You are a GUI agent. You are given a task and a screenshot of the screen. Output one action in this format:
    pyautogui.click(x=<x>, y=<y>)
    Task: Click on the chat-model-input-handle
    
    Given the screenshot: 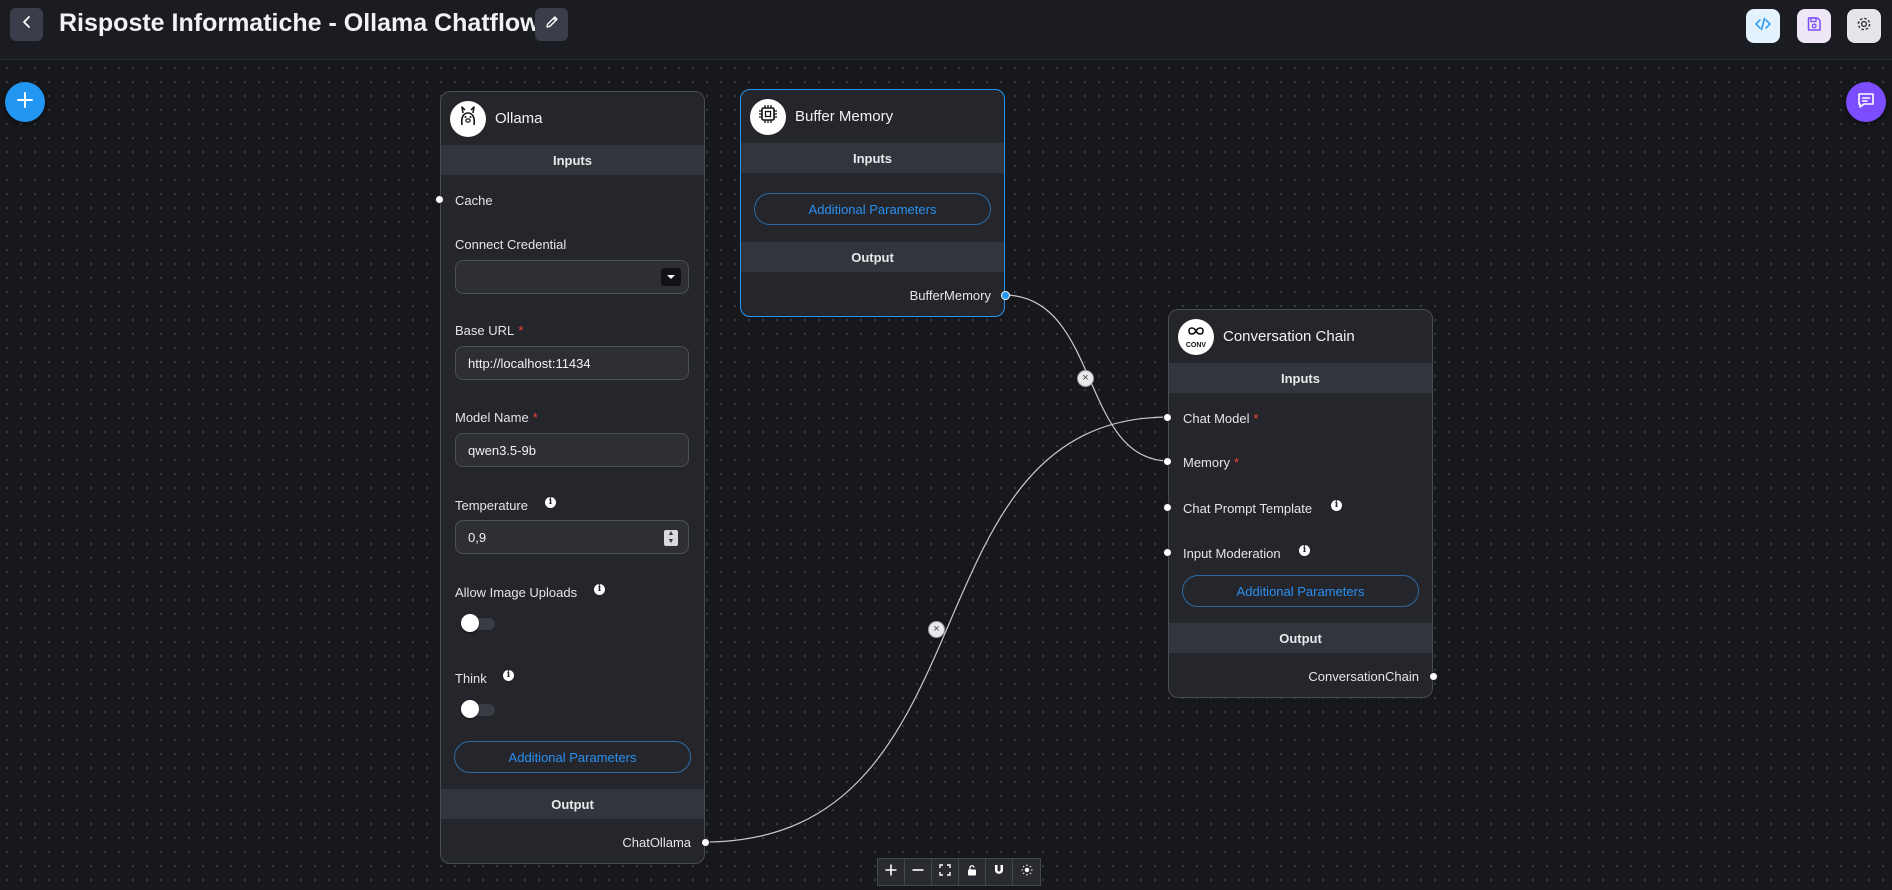 What is the action you would take?
    pyautogui.click(x=1167, y=417)
    